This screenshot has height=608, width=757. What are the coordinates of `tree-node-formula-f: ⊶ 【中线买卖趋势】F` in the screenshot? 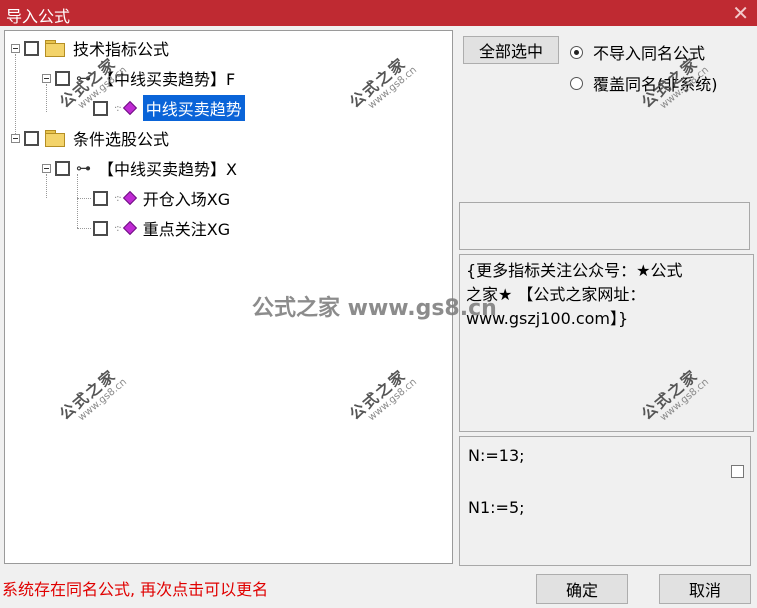 It's located at (138, 78).